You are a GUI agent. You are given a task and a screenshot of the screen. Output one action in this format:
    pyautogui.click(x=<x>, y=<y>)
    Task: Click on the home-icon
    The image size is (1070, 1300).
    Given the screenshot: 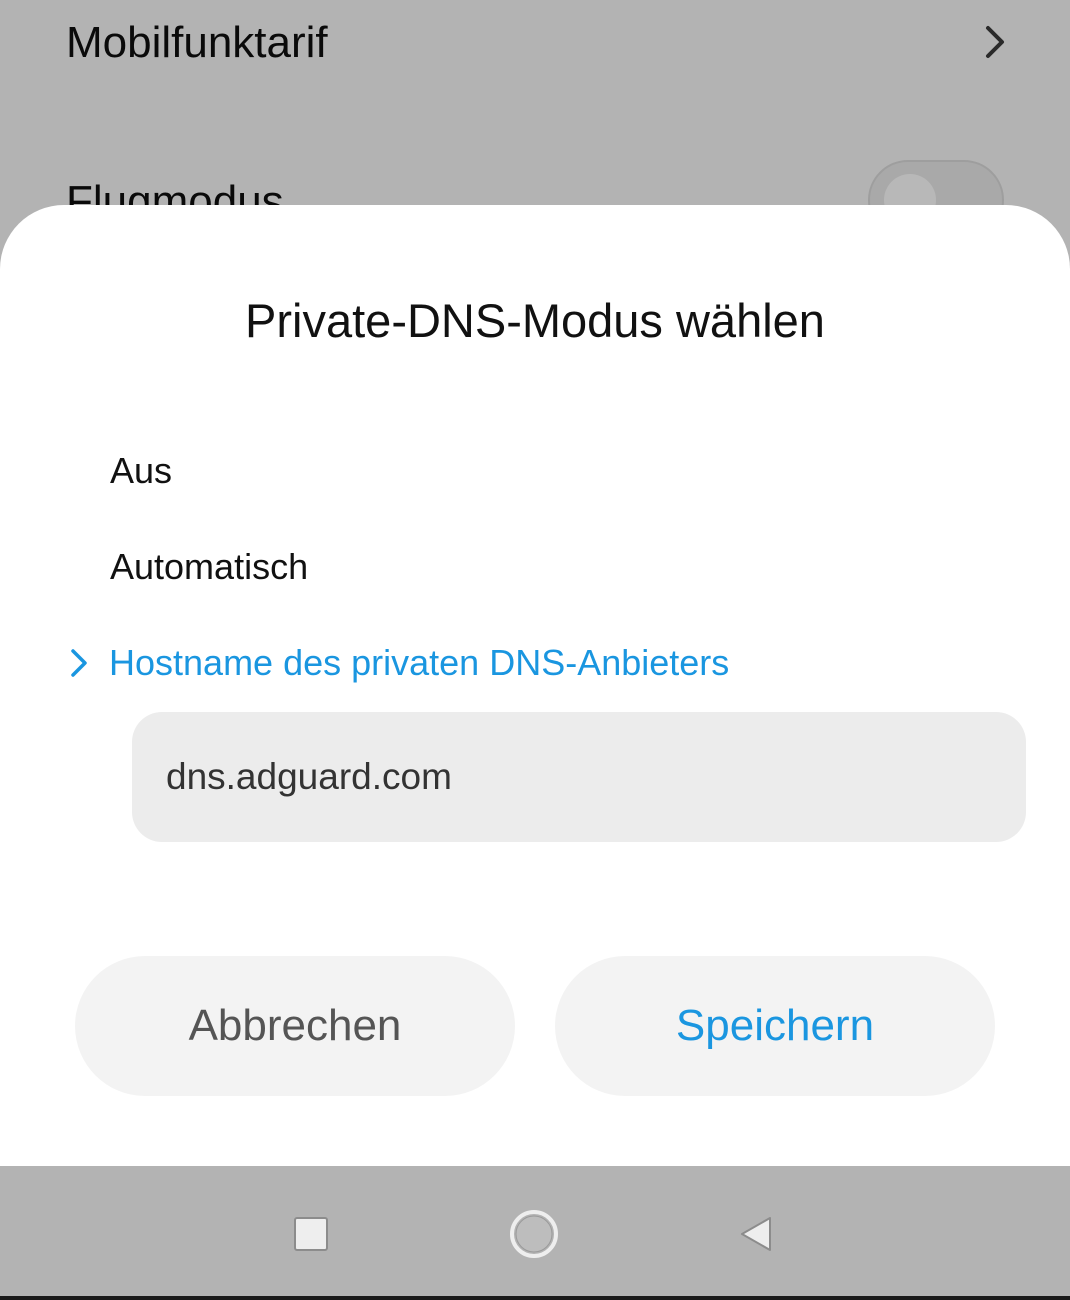 What is the action you would take?
    pyautogui.click(x=534, y=1234)
    